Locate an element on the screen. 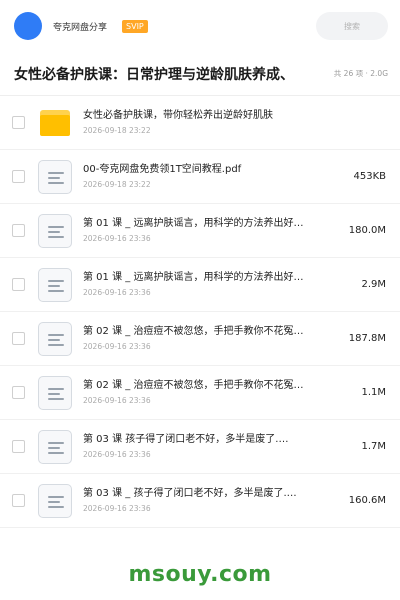 The width and height of the screenshot is (400, 600). folder-icon is located at coordinates (55, 122).